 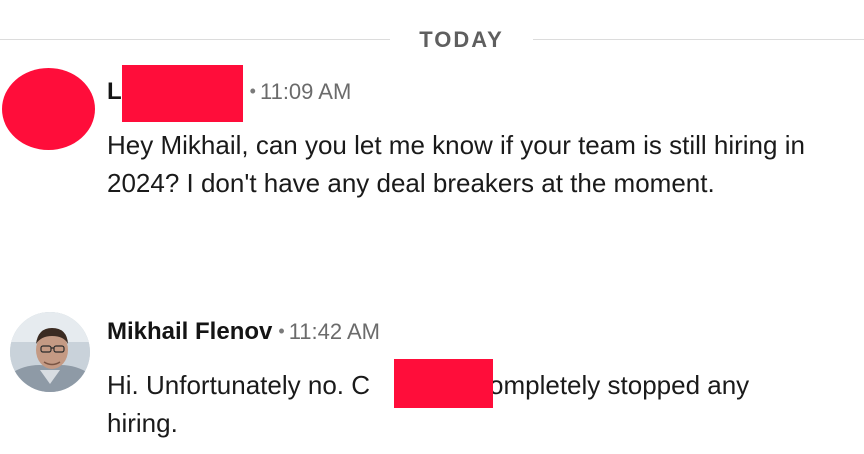 What do you see at coordinates (305, 91) in the screenshot?
I see `message-time: 11:09 AM` at bounding box center [305, 91].